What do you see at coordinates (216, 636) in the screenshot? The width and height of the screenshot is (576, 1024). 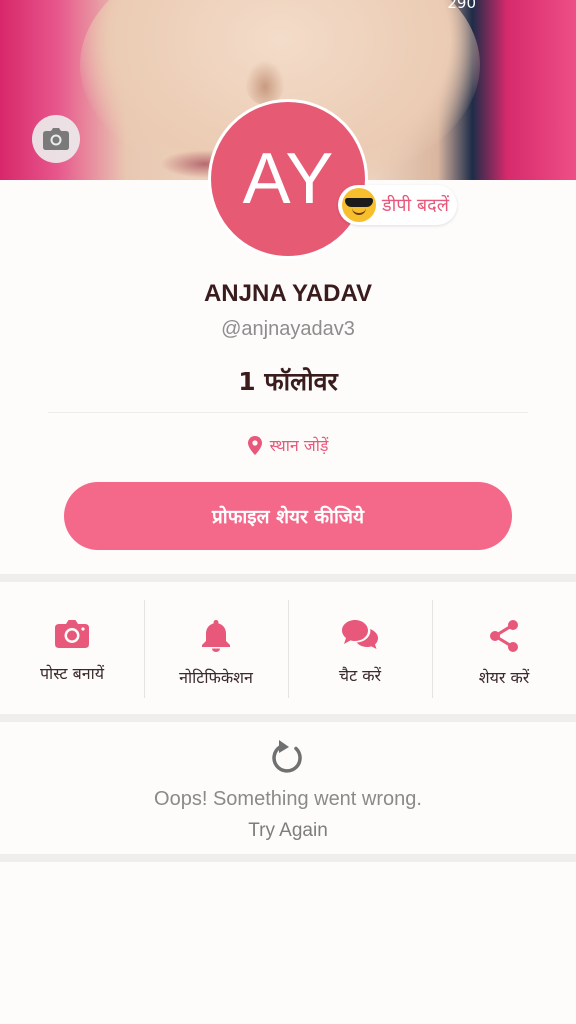 I see `bell-icon` at bounding box center [216, 636].